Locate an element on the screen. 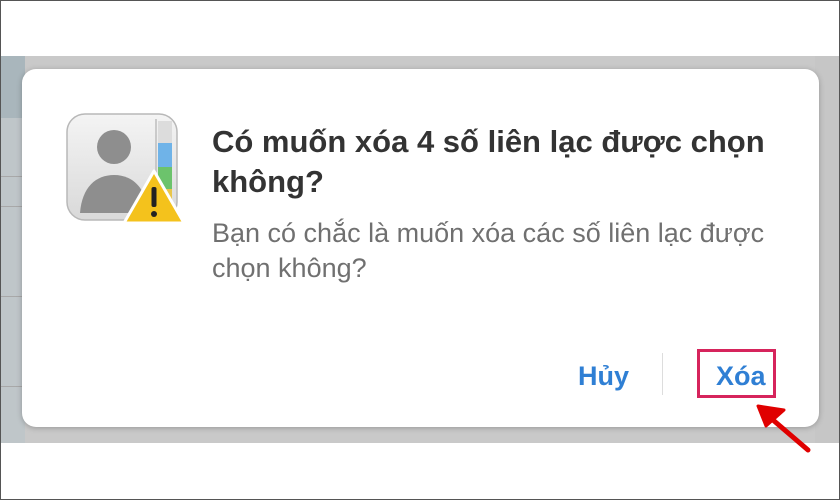 The width and height of the screenshot is (840, 500). pointer-arrow-icon is located at coordinates (784, 428).